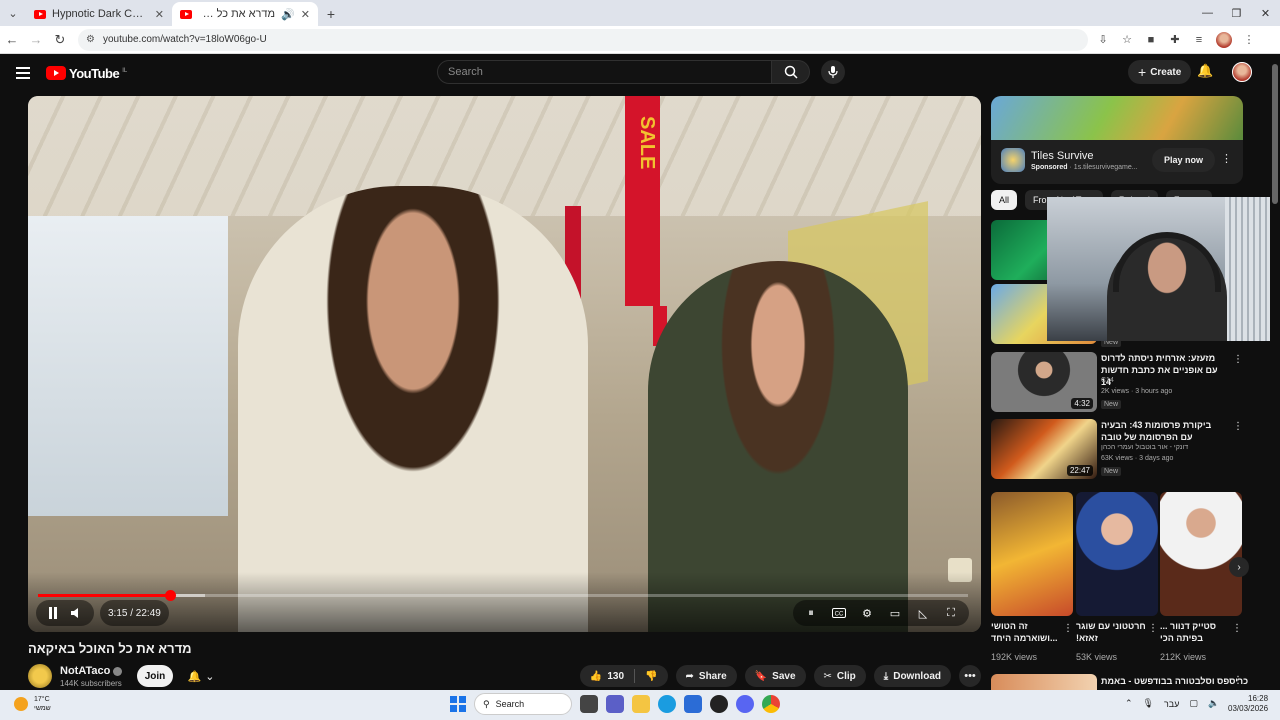  Describe the element at coordinates (1151, 40) in the screenshot. I see `extension-icon: ■` at that location.